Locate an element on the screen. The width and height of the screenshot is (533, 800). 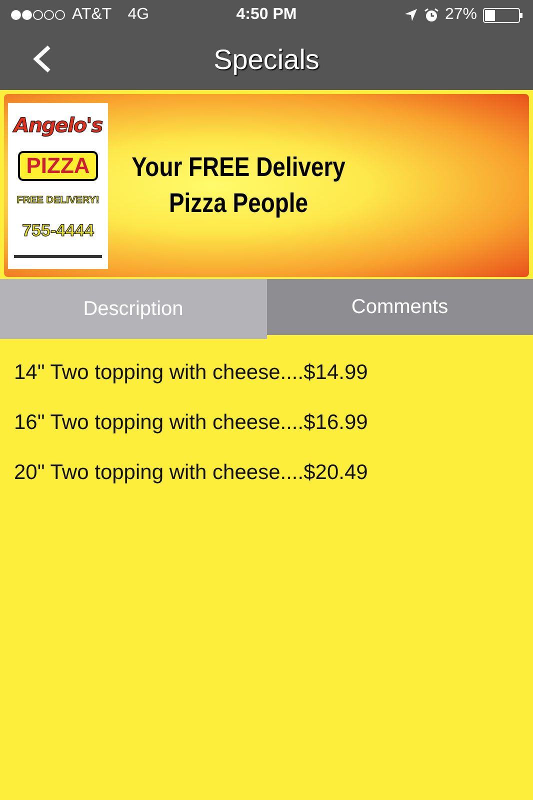
status-time: 4:50 PM is located at coordinates (266, 15).